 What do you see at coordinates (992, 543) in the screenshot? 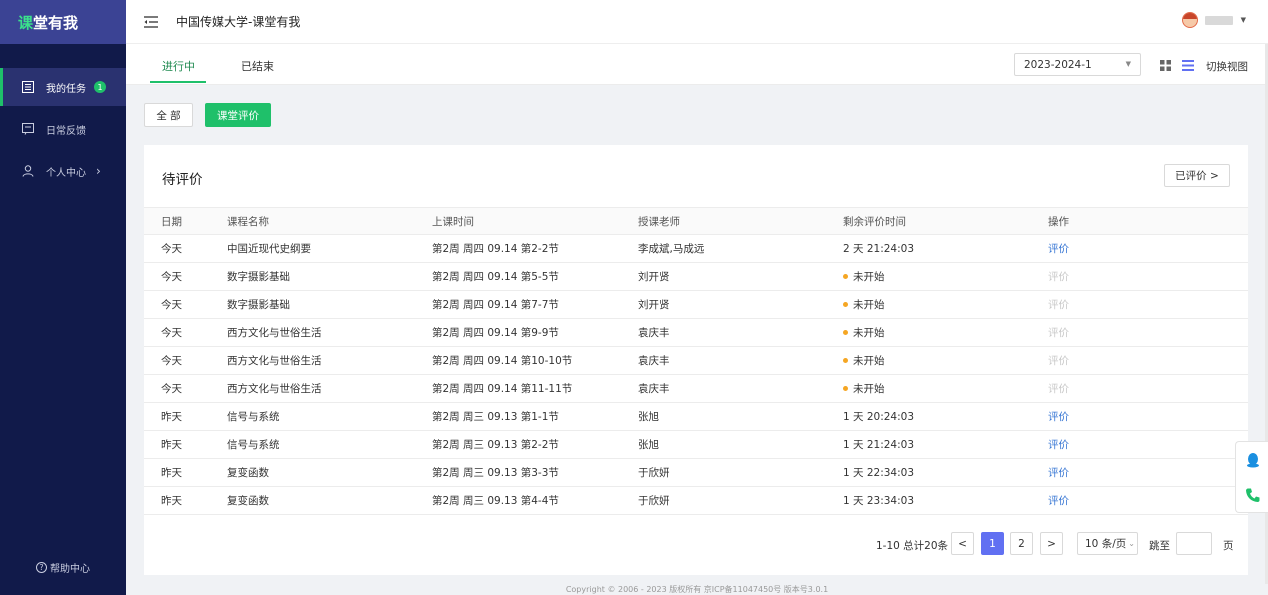
I see `page-button-1: 1` at bounding box center [992, 543].